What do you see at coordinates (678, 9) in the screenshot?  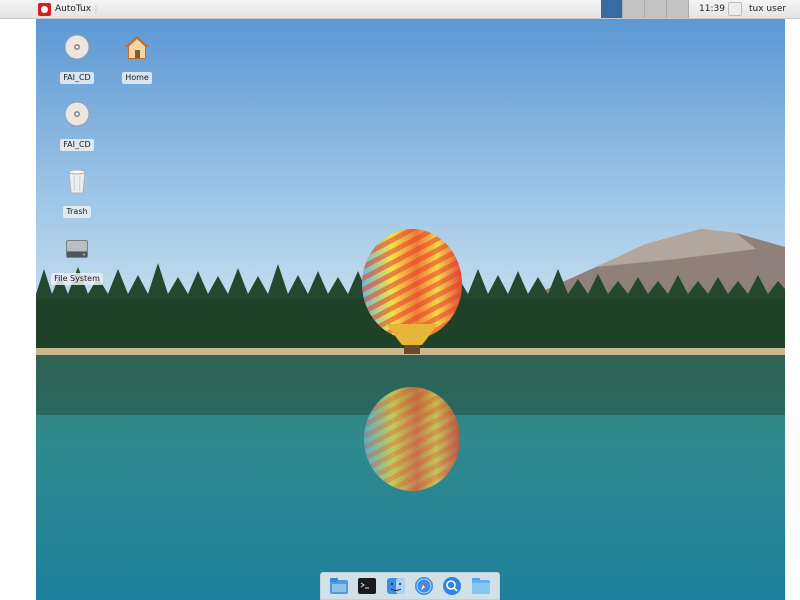 I see `workspace-4-button` at bounding box center [678, 9].